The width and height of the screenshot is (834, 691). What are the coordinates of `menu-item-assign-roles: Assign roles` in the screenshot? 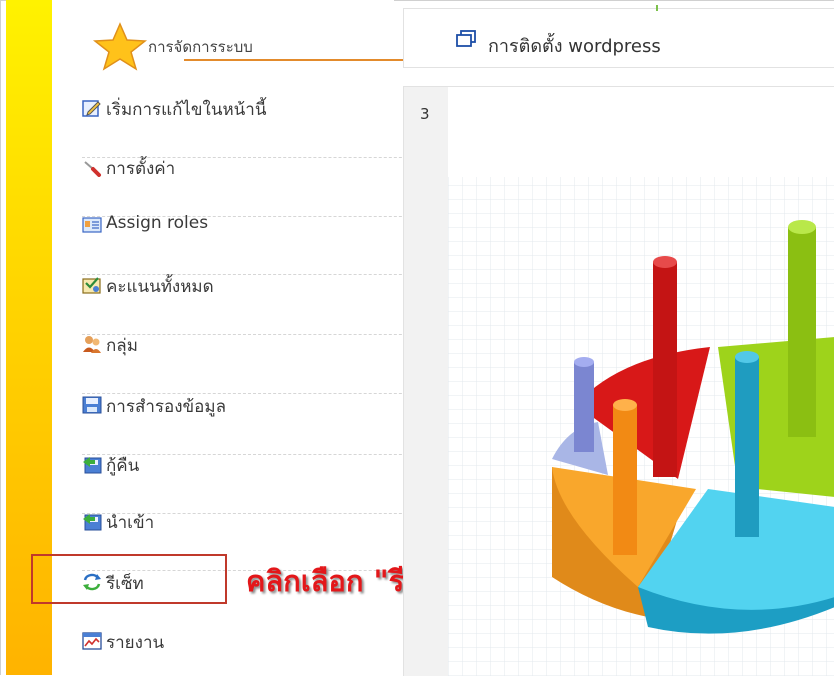 It's located at (252, 244).